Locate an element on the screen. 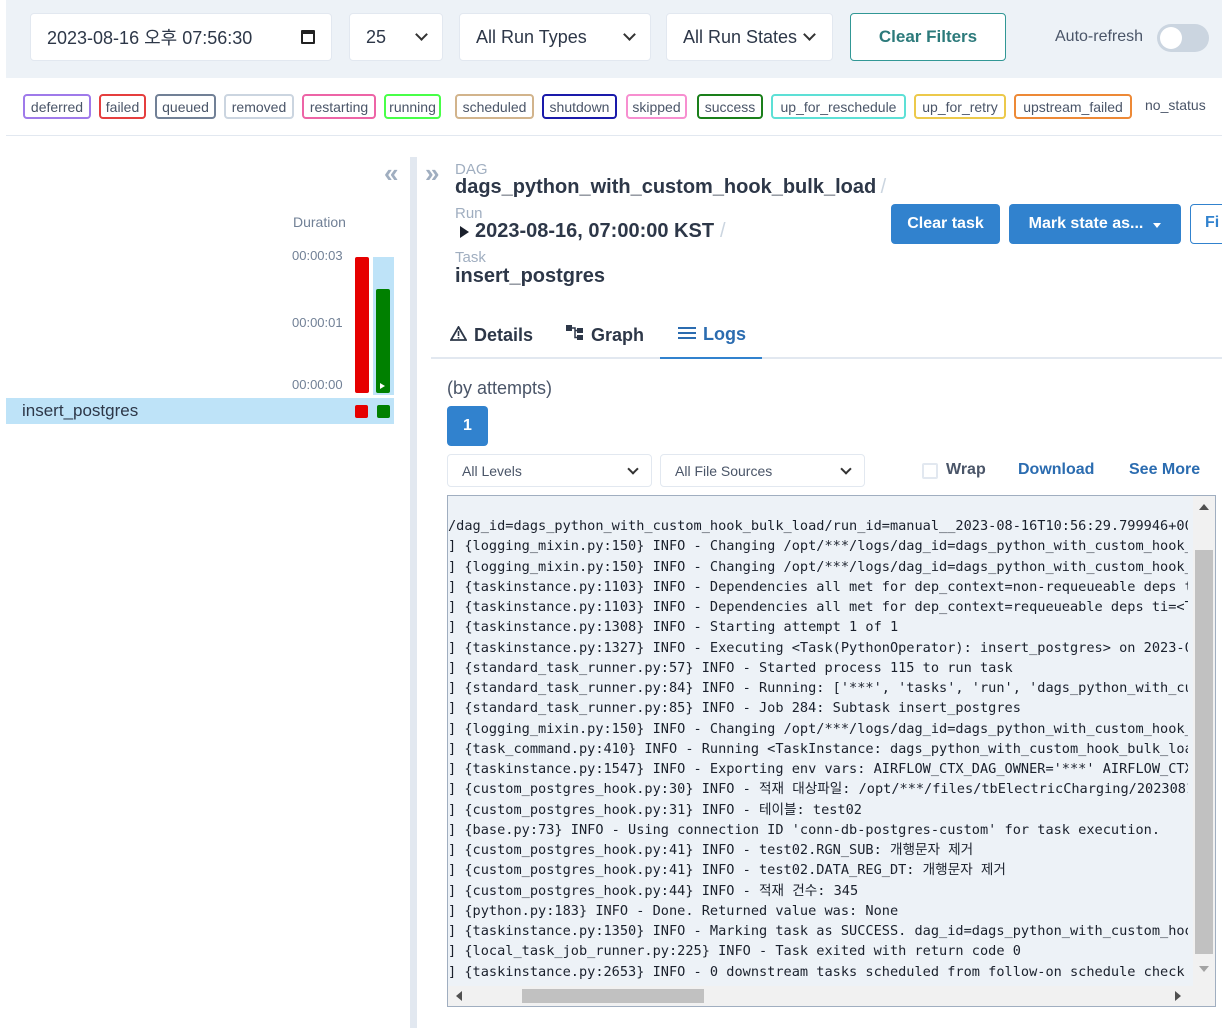  task-label: Task is located at coordinates (470, 257).